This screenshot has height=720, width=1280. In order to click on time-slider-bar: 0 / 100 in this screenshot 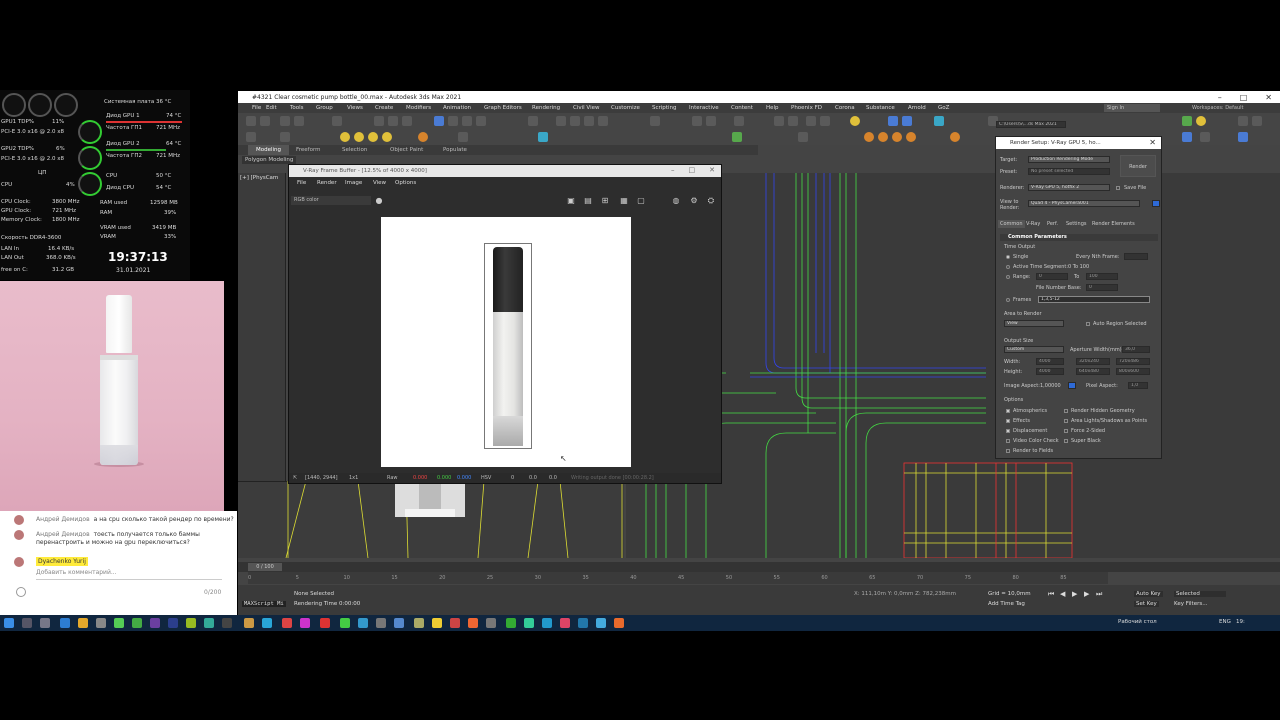, I will do `click(759, 567)`.